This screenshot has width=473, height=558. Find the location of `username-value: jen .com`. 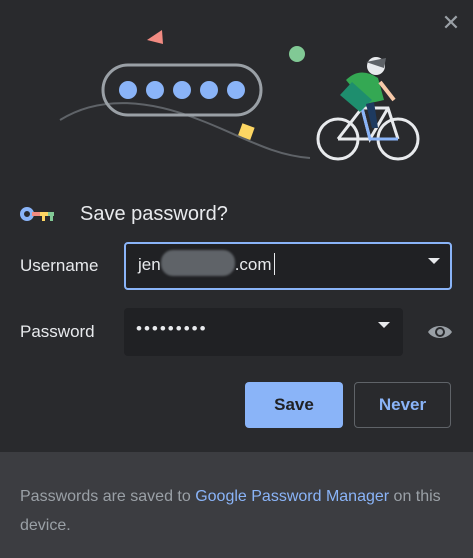

username-value: jen .com is located at coordinates (206, 262).